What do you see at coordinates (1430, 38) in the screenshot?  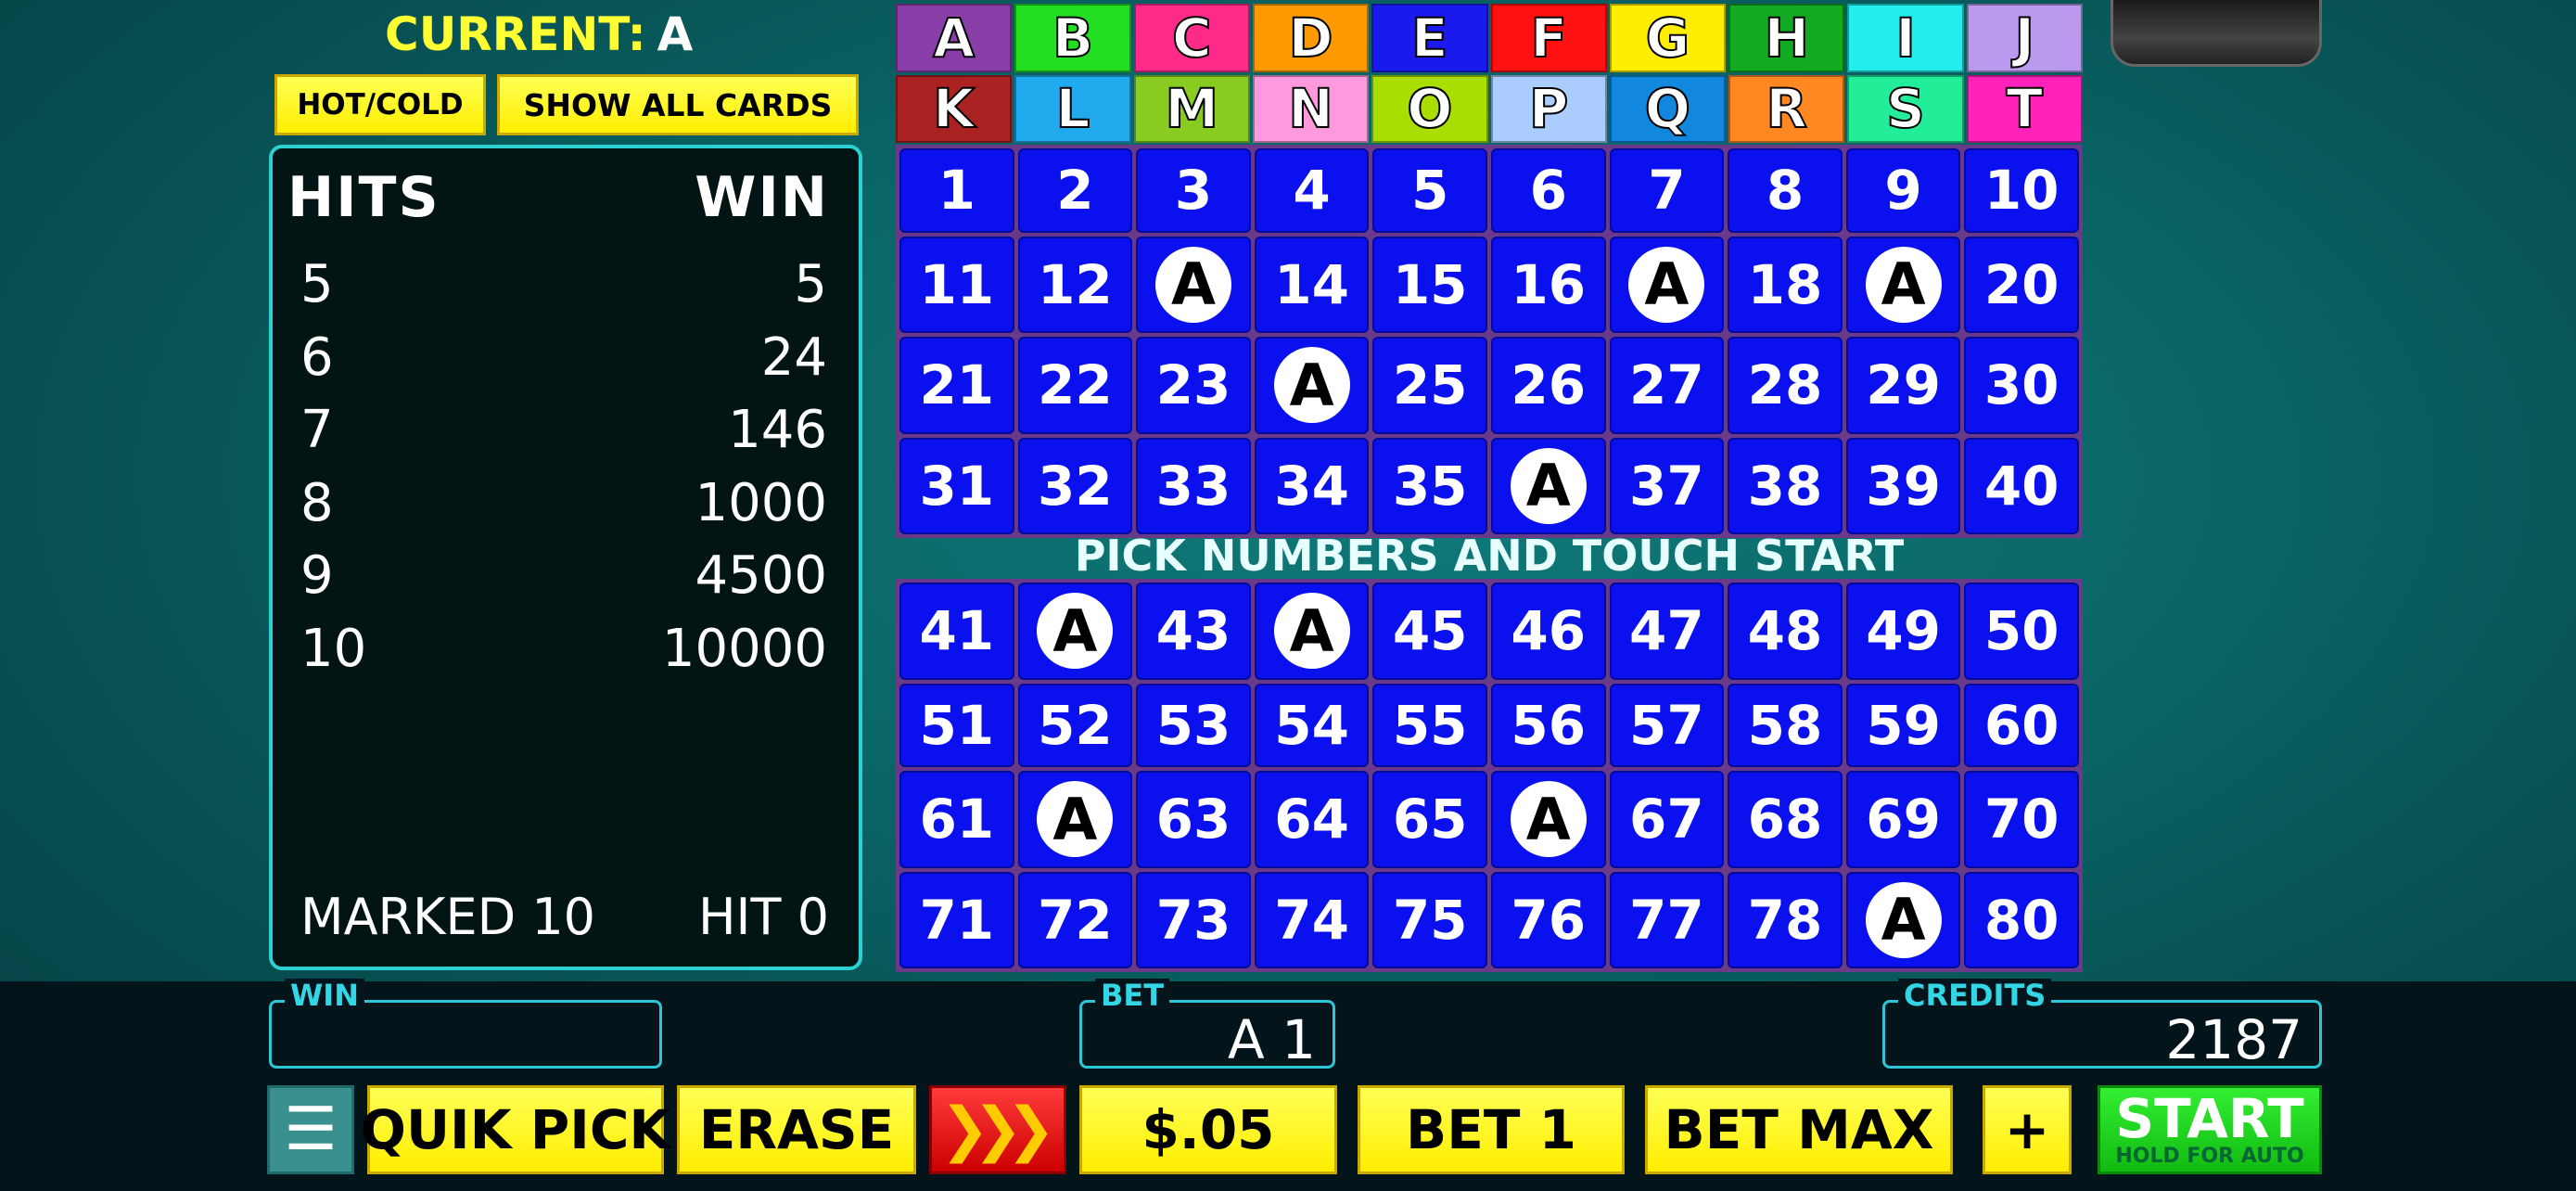 I see `card-tab-e: E` at bounding box center [1430, 38].